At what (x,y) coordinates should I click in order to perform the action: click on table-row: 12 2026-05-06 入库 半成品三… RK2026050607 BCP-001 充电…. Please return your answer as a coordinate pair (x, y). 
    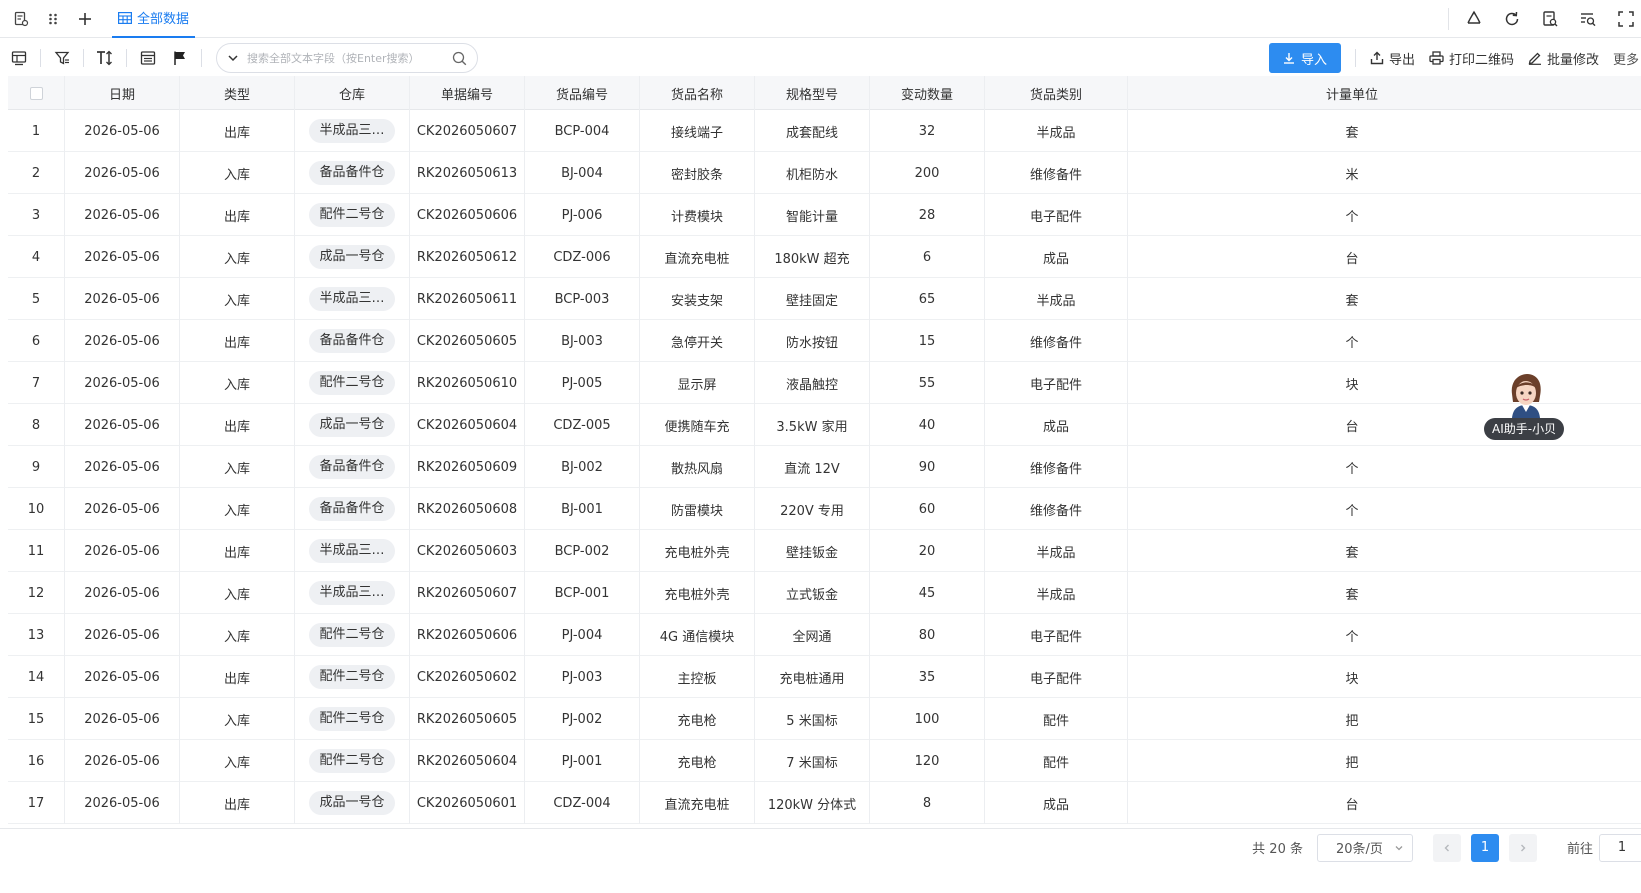
    Looking at the image, I should click on (824, 593).